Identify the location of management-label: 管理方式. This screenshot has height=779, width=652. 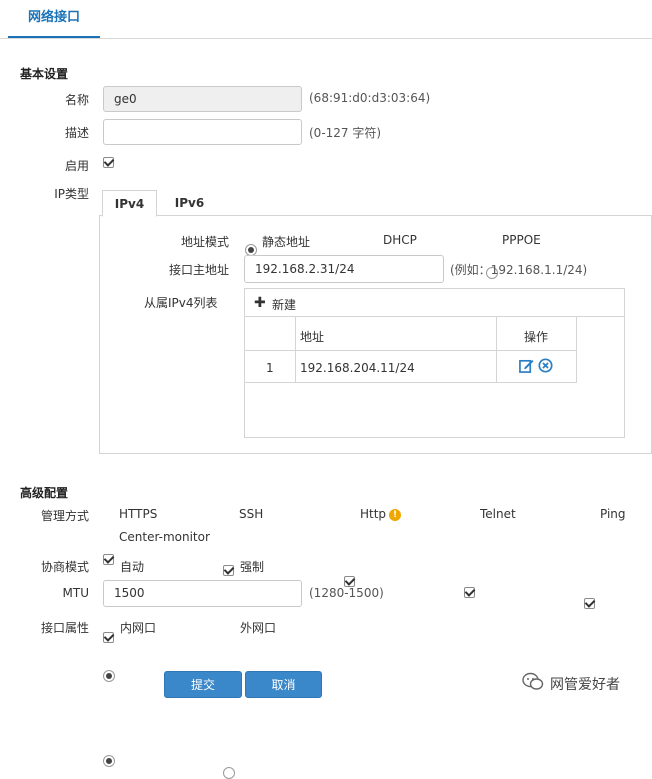
(64, 516).